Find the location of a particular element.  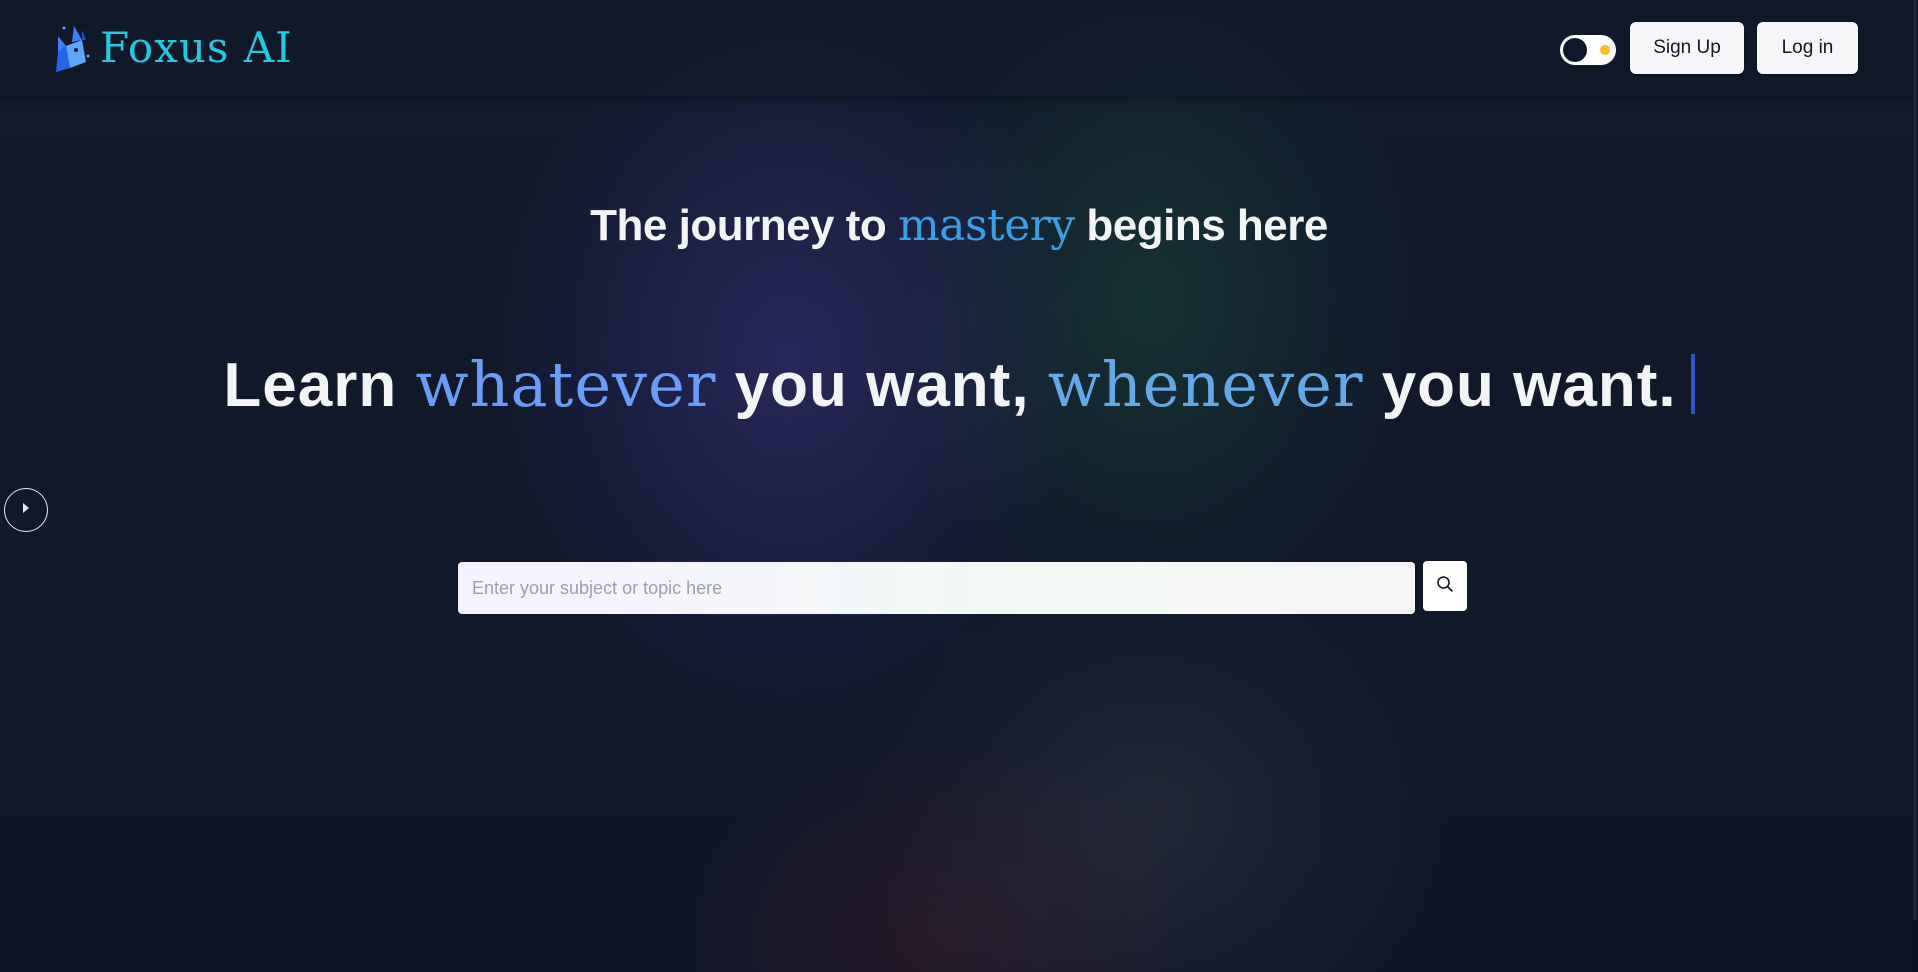

search-icon is located at coordinates (1445, 586).